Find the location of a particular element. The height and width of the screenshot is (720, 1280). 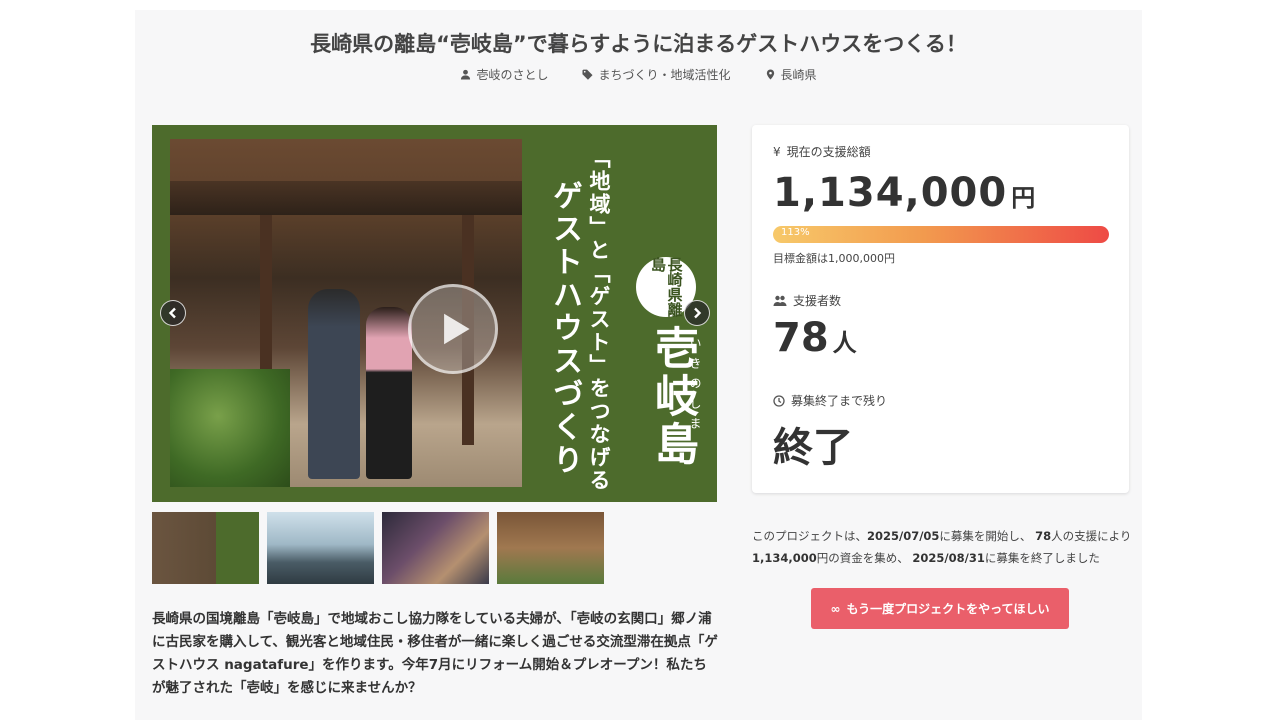

location-link: 長崎県 is located at coordinates (791, 74).